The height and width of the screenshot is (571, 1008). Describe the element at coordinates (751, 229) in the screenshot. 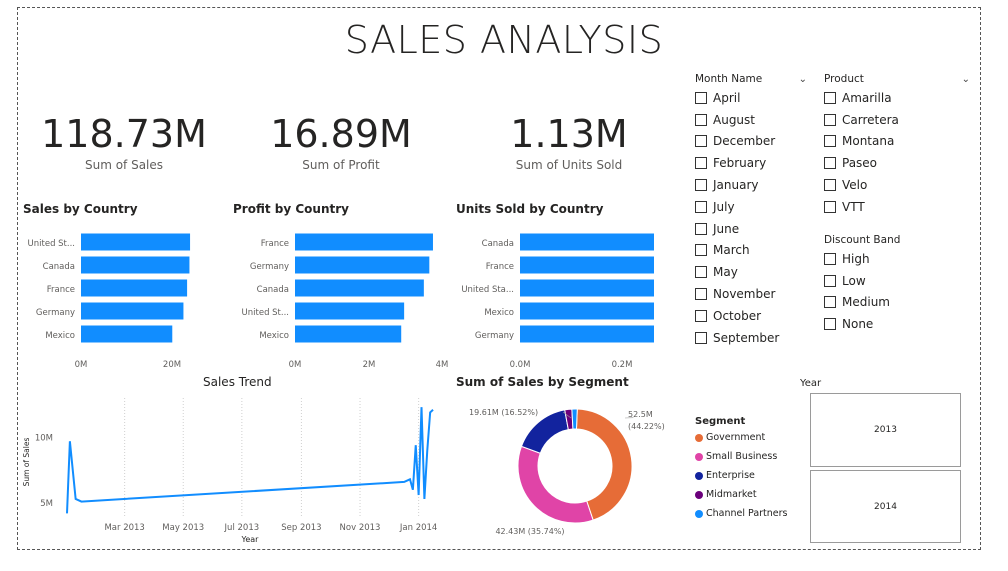

I see `slicer-option-june: June` at that location.